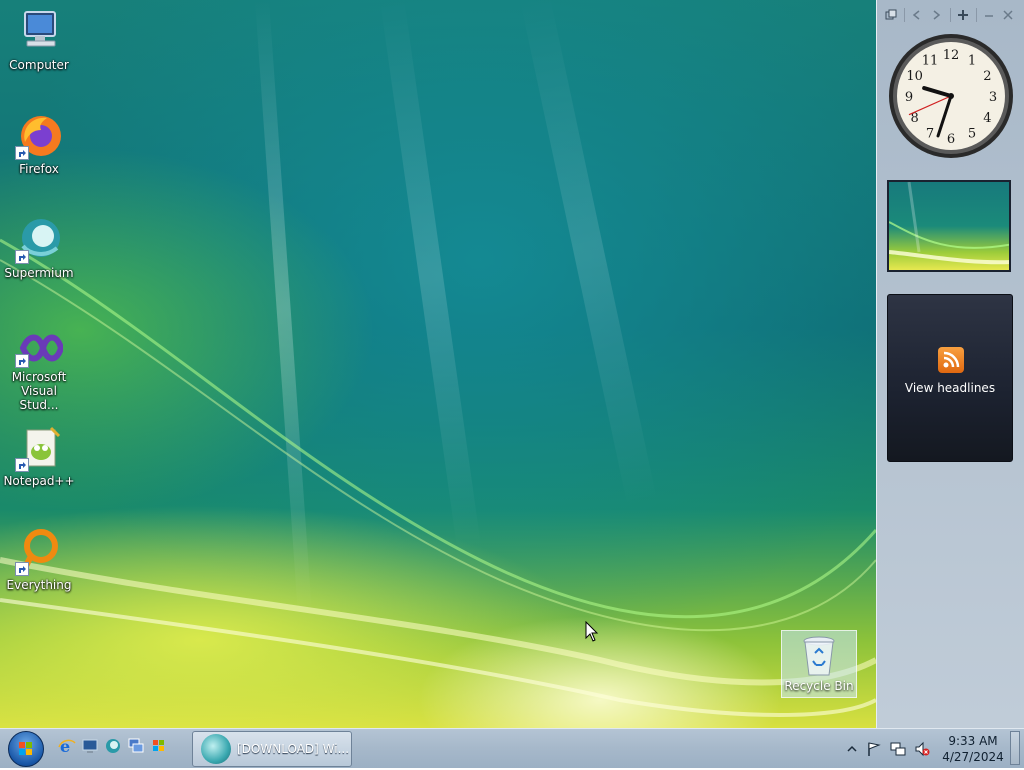 The width and height of the screenshot is (1024, 770). What do you see at coordinates (67, 746) in the screenshot?
I see `internet-explorer-icon: e` at bounding box center [67, 746].